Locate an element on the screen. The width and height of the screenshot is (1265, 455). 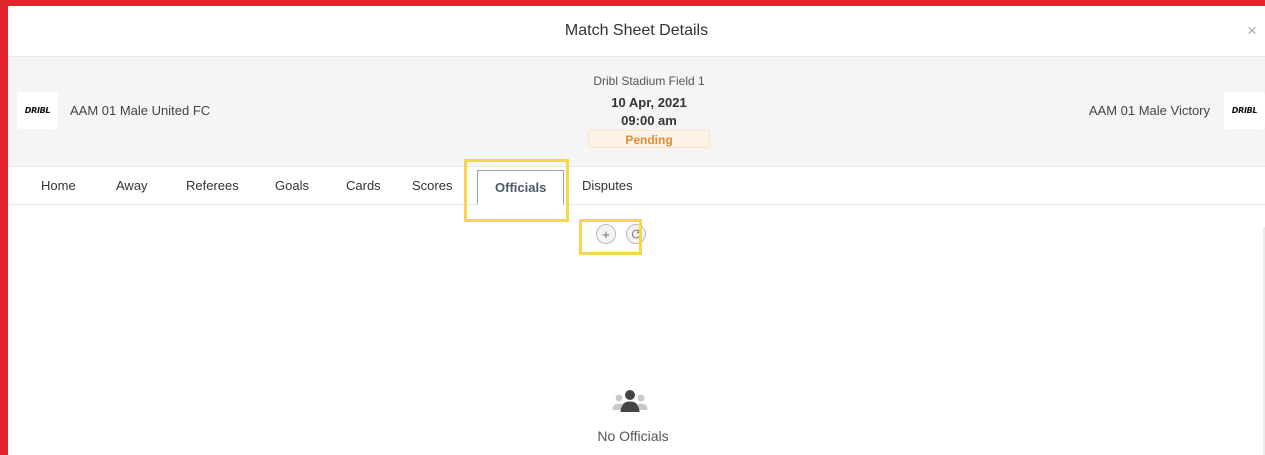
tab-officials: Officials is located at coordinates (521, 187).